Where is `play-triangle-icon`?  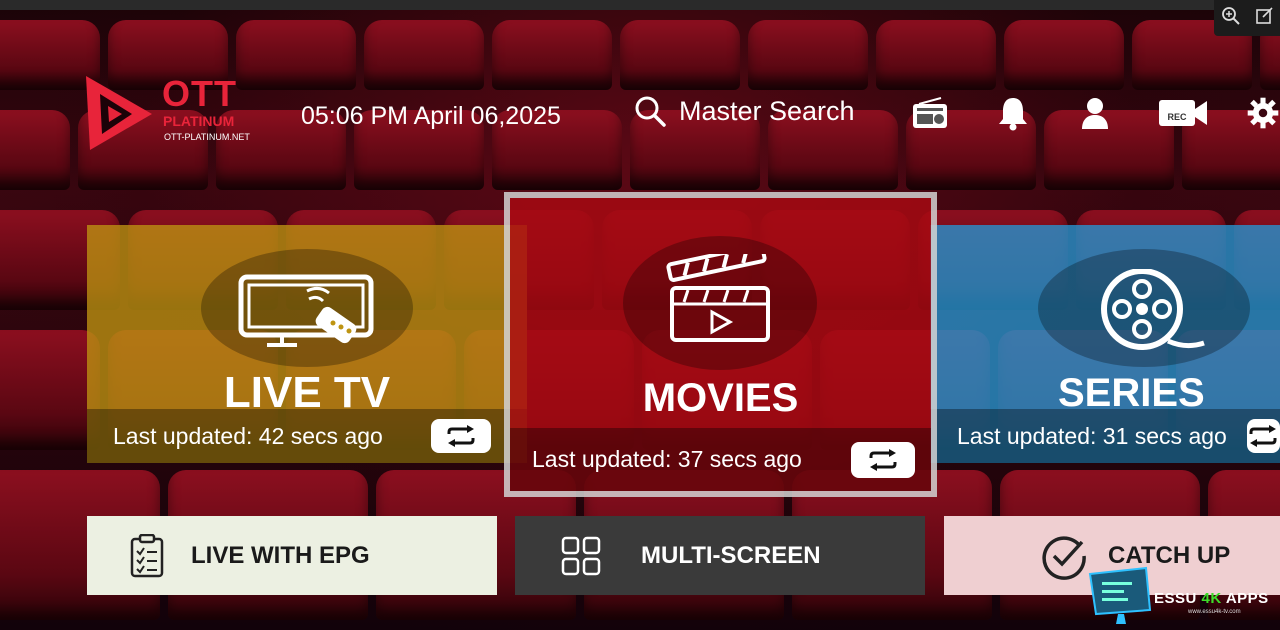 play-triangle-icon is located at coordinates (119, 113).